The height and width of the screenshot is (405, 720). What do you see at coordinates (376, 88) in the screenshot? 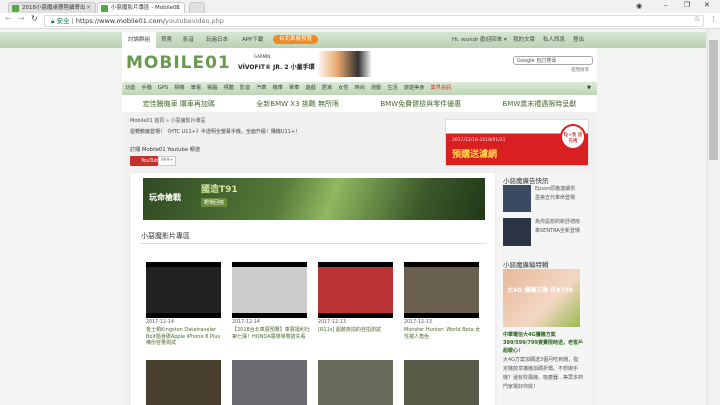
I see `category-item: 運動` at bounding box center [376, 88].